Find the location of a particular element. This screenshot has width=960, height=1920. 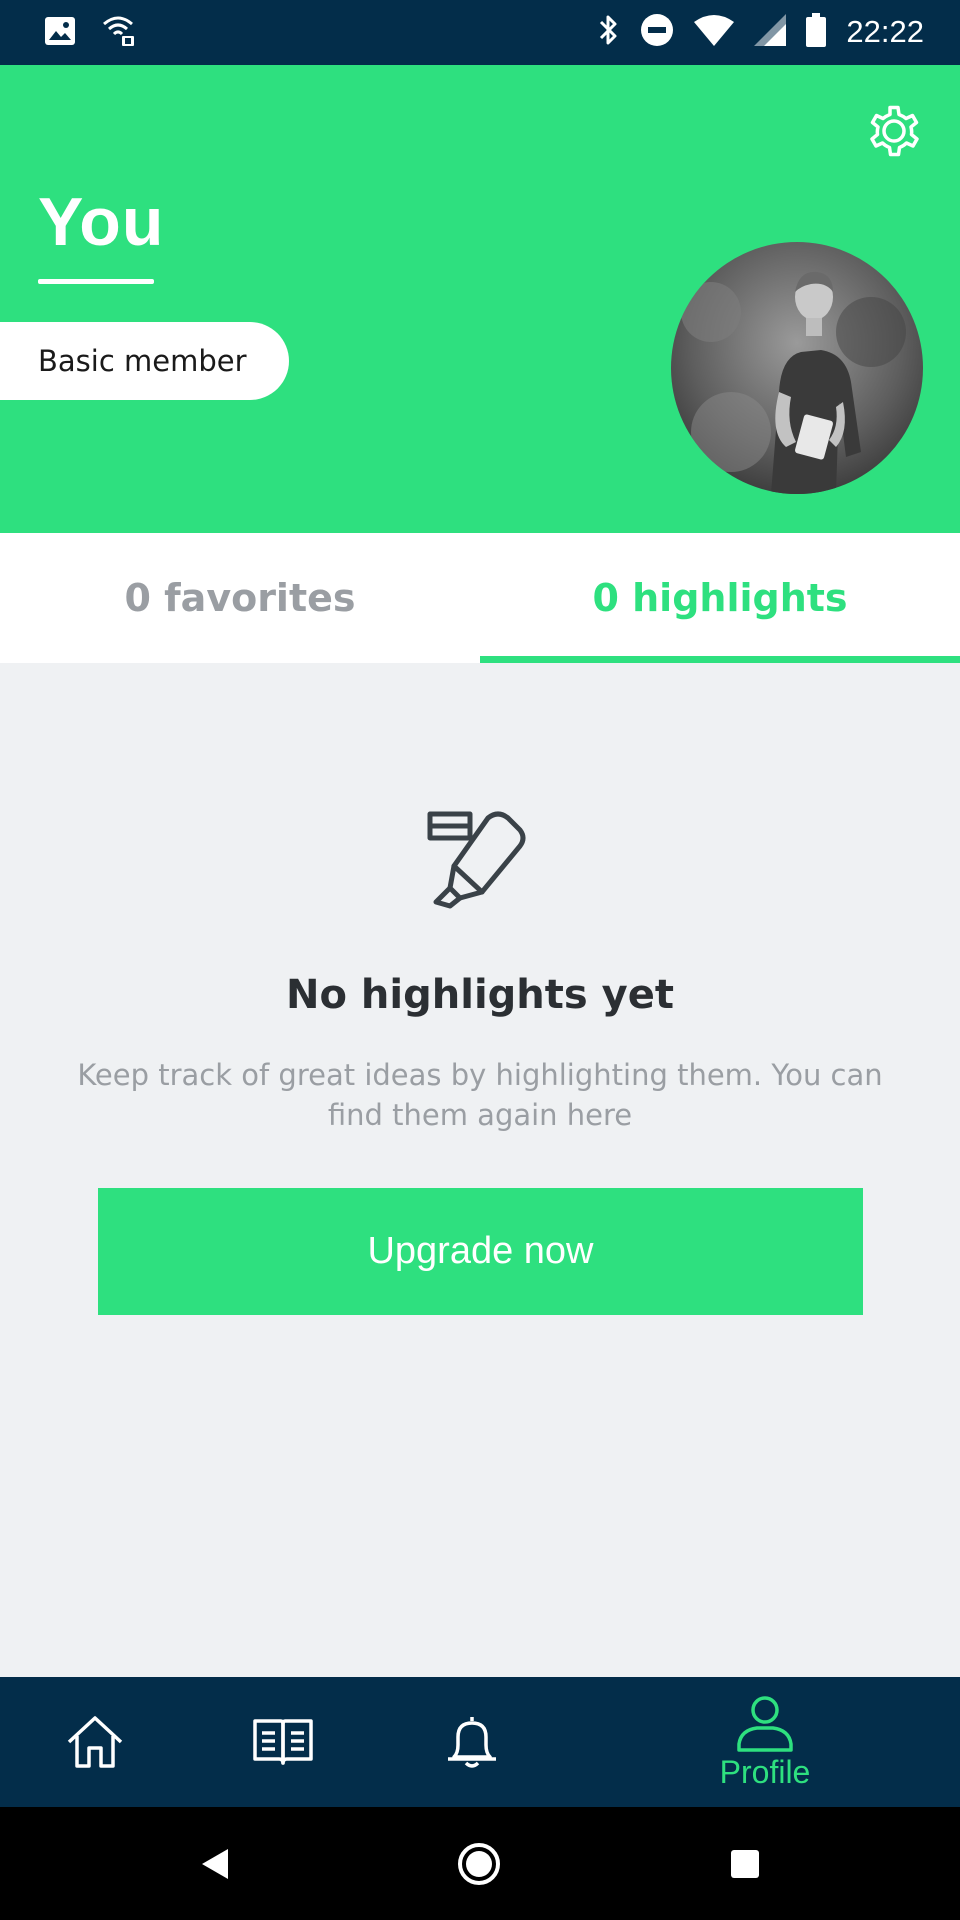

back-icon is located at coordinates (215, 1864).